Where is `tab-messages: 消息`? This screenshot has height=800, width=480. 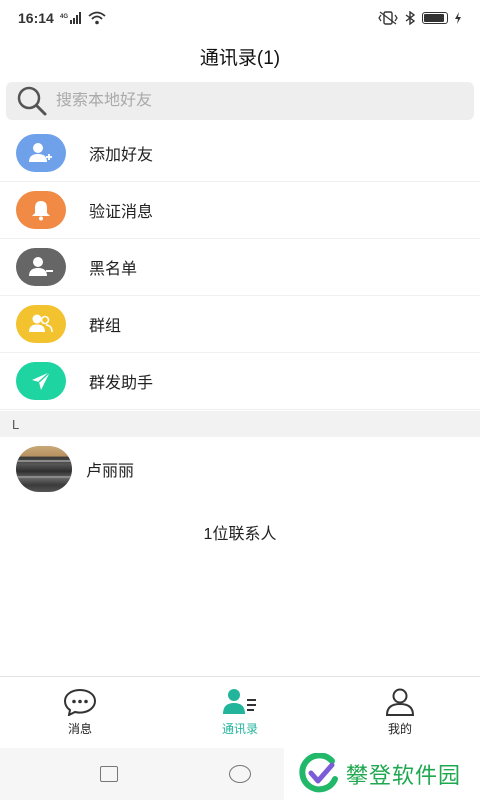 tab-messages: 消息 is located at coordinates (80, 712).